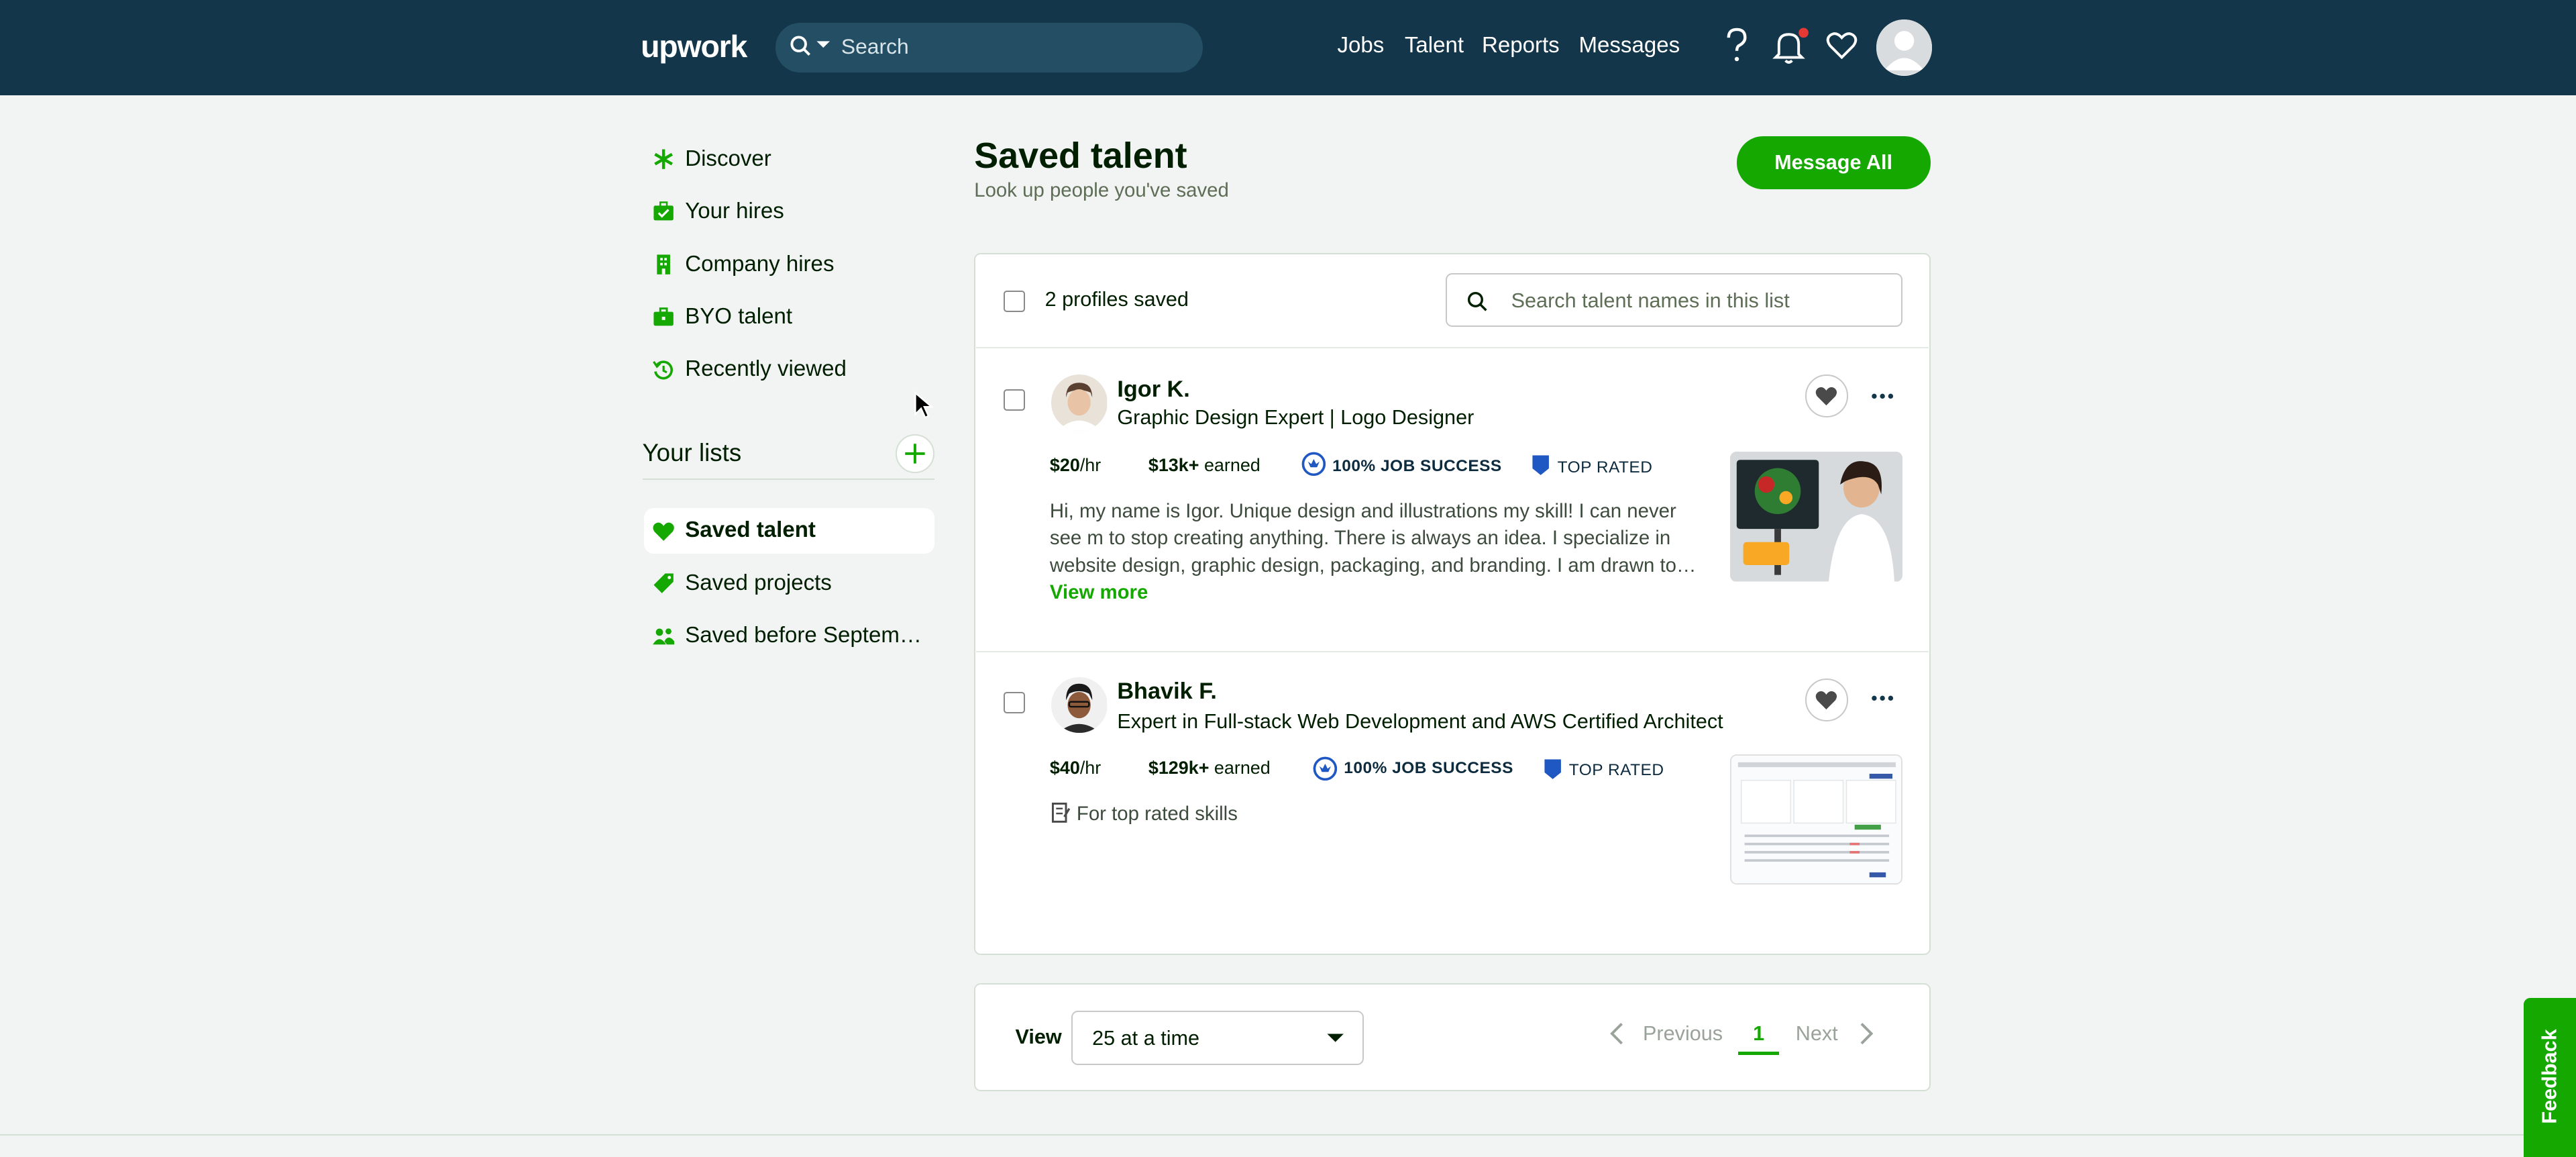  Describe the element at coordinates (788, 479) in the screenshot. I see `lists-divider` at that location.